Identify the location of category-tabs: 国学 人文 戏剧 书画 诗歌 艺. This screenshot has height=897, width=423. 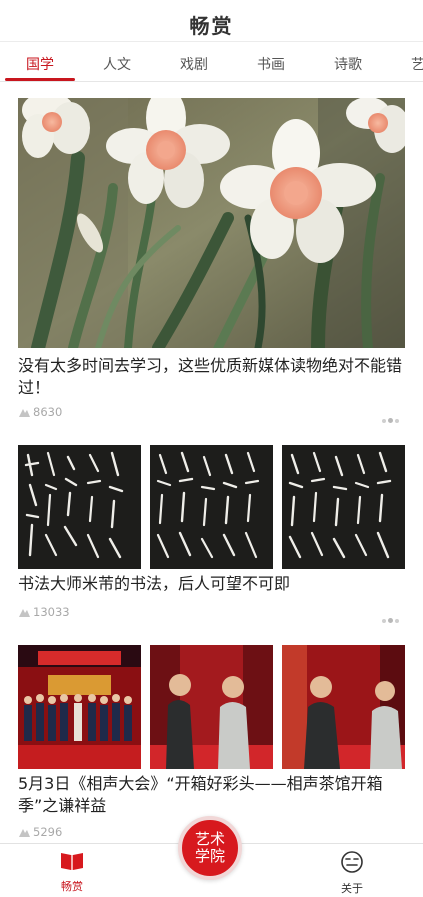
(211, 62).